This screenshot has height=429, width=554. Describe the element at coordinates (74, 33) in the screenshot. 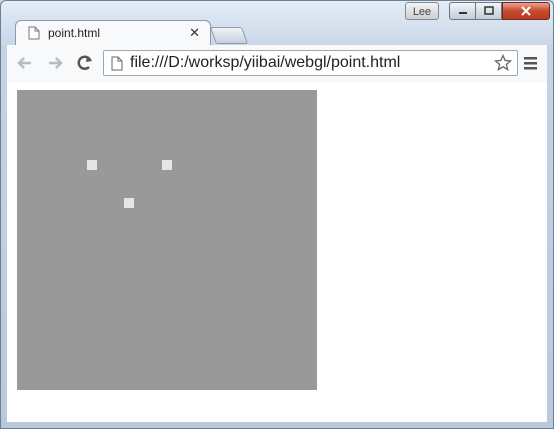

I see `tab-title: point.html` at that location.